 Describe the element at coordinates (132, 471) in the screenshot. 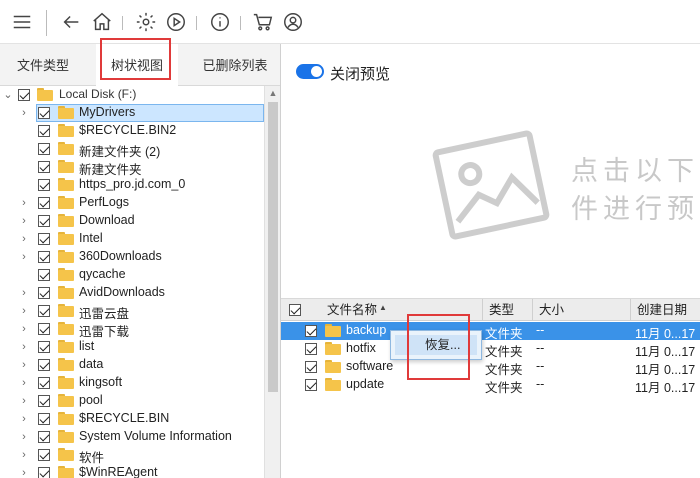

I see `tree-item: › $WinREAgent` at that location.